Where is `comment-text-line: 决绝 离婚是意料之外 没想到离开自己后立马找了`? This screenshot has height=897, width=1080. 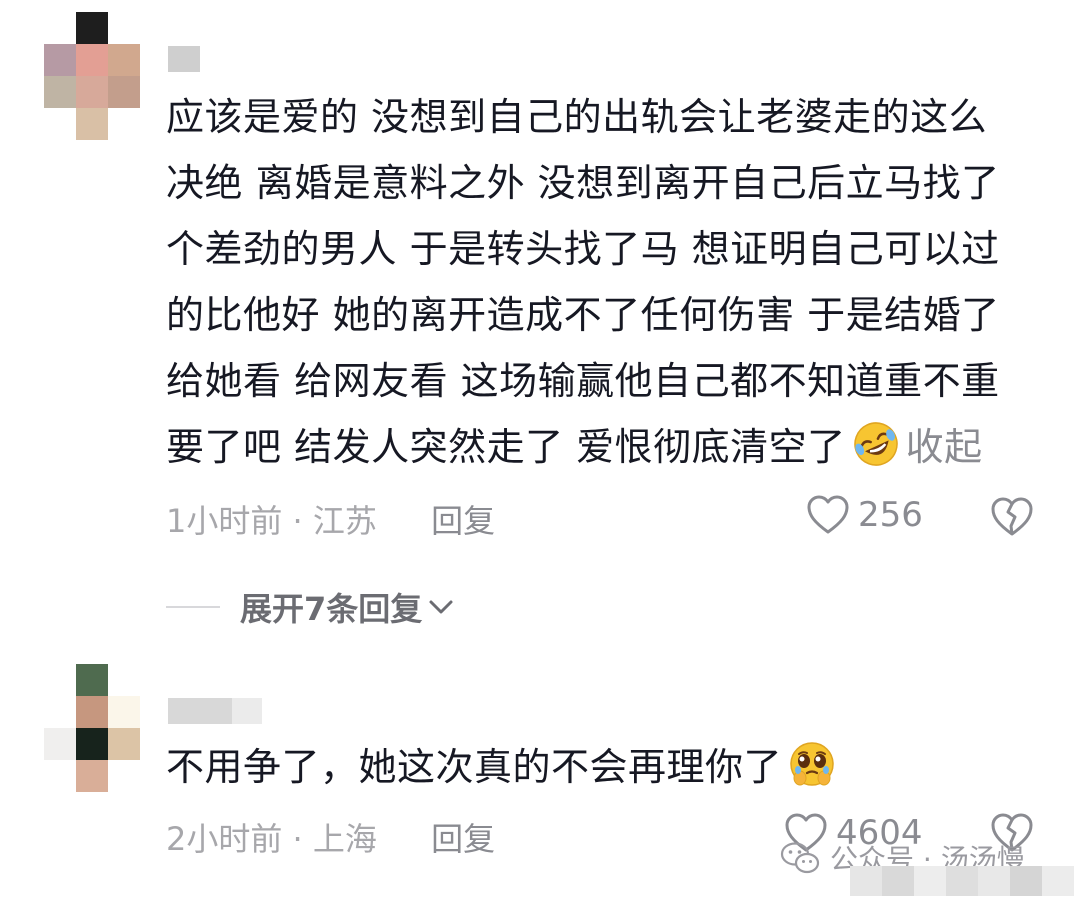 comment-text-line: 决绝 离婚是意料之外 没想到离开自己后立马找了 is located at coordinates (583, 183).